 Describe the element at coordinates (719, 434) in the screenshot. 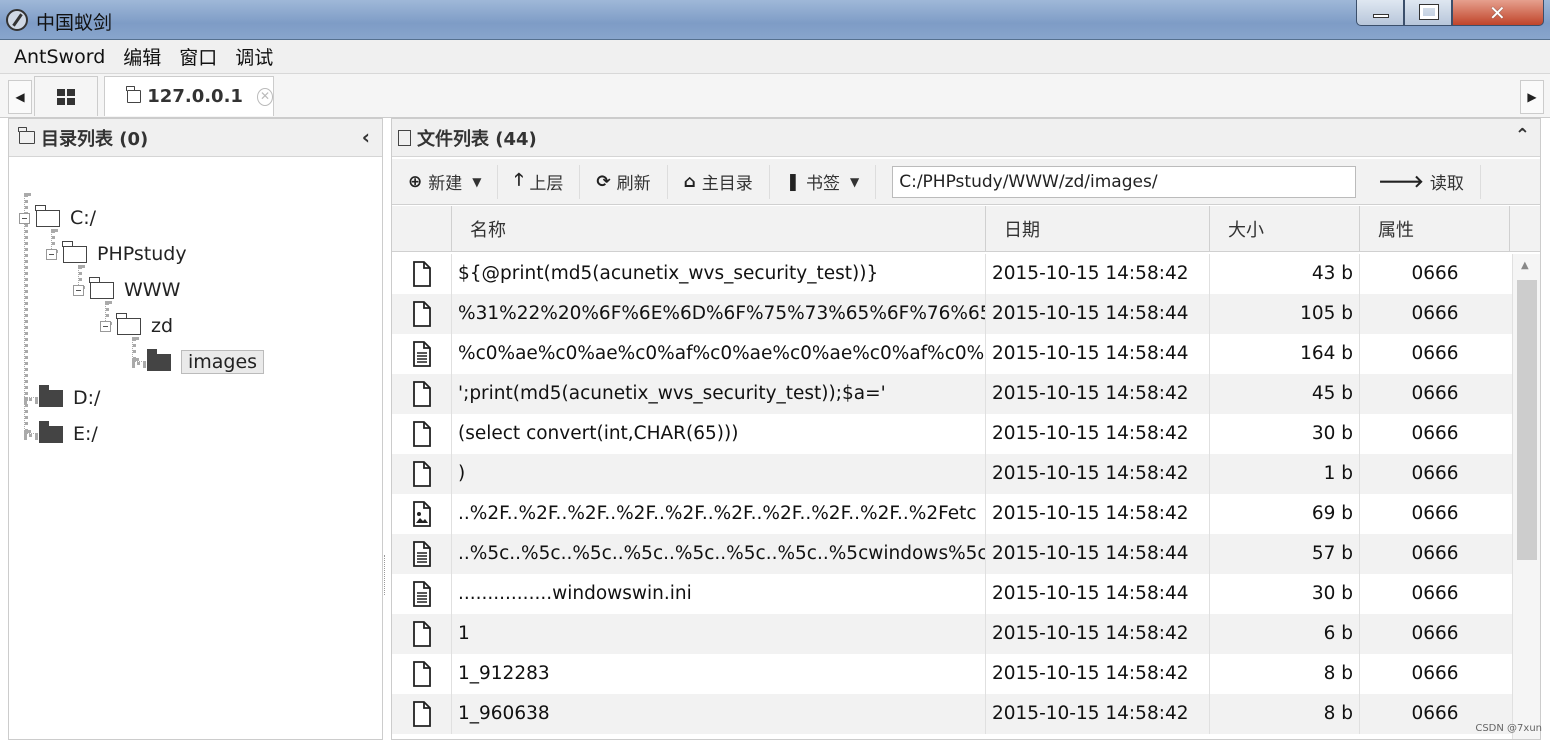

I see `file-name: (select convert(int,CHAR(65)))` at that location.